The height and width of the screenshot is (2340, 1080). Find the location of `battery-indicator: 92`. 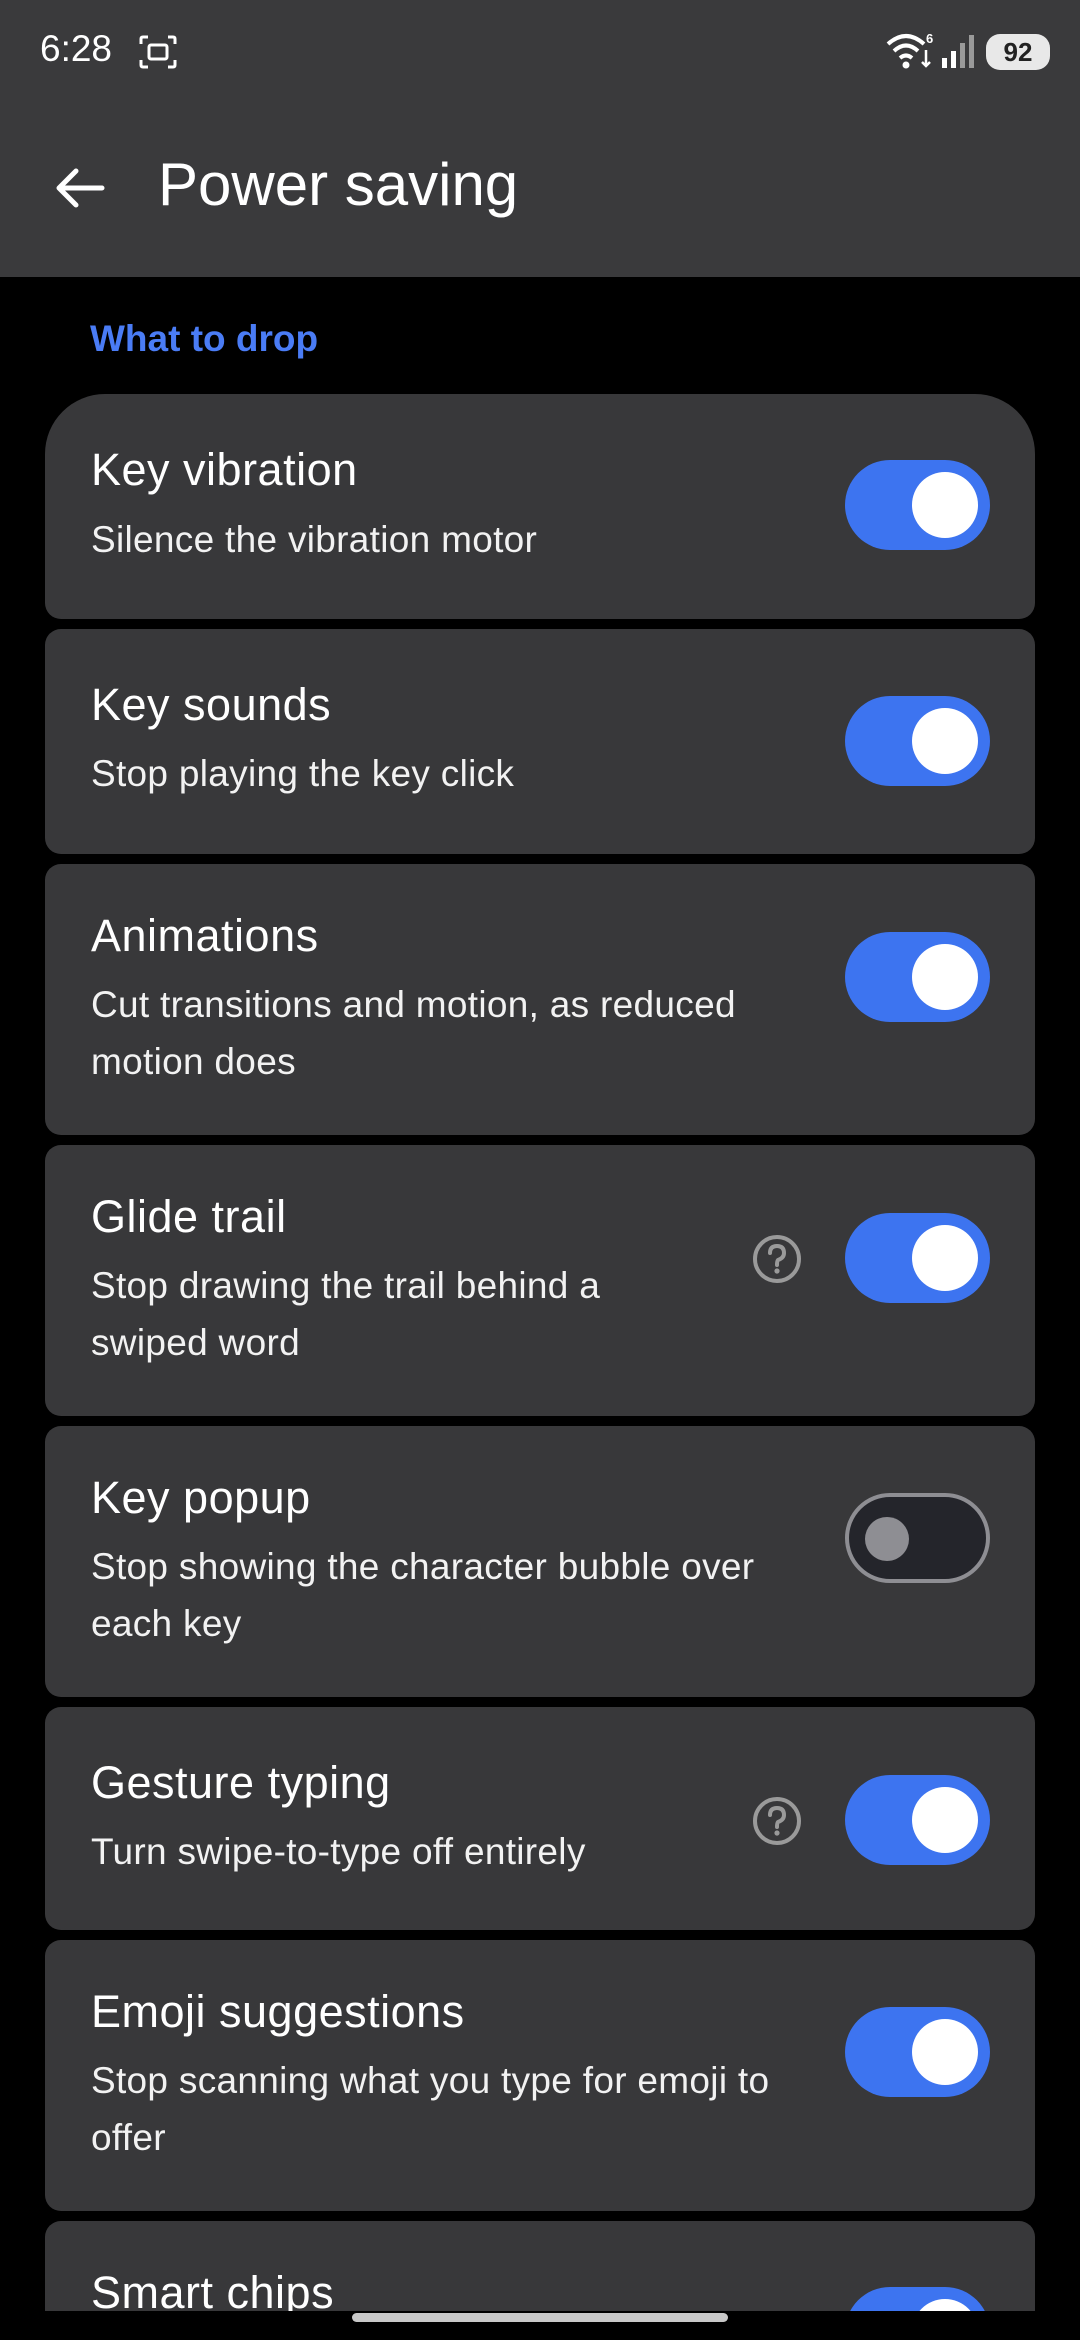

battery-indicator: 92 is located at coordinates (1018, 52).